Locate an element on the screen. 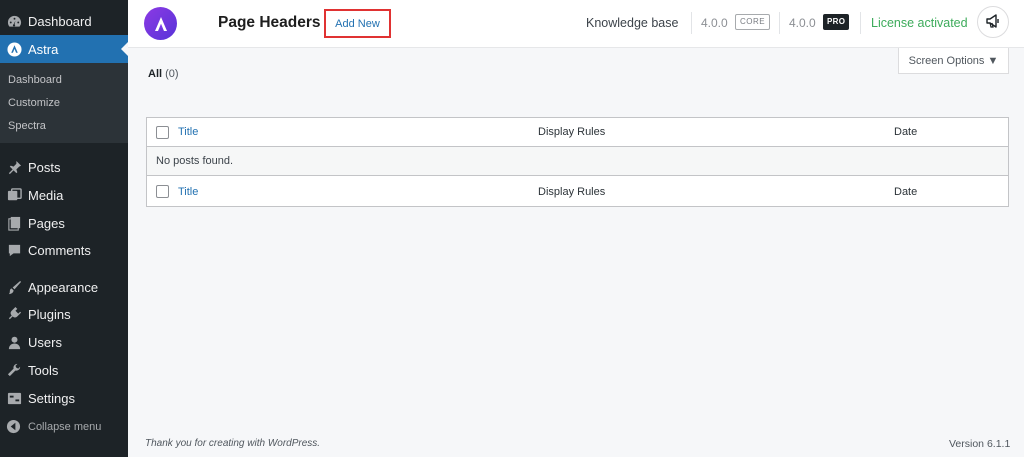  select-all-checkbox-footer is located at coordinates (162, 191).